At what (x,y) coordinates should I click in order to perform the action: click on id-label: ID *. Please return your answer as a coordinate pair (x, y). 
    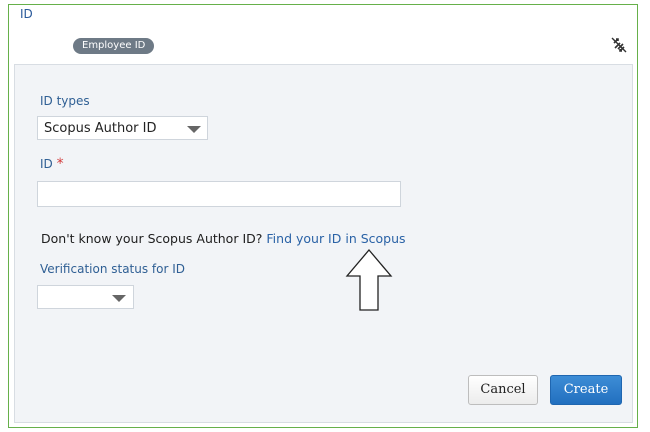
    Looking at the image, I should click on (52, 164).